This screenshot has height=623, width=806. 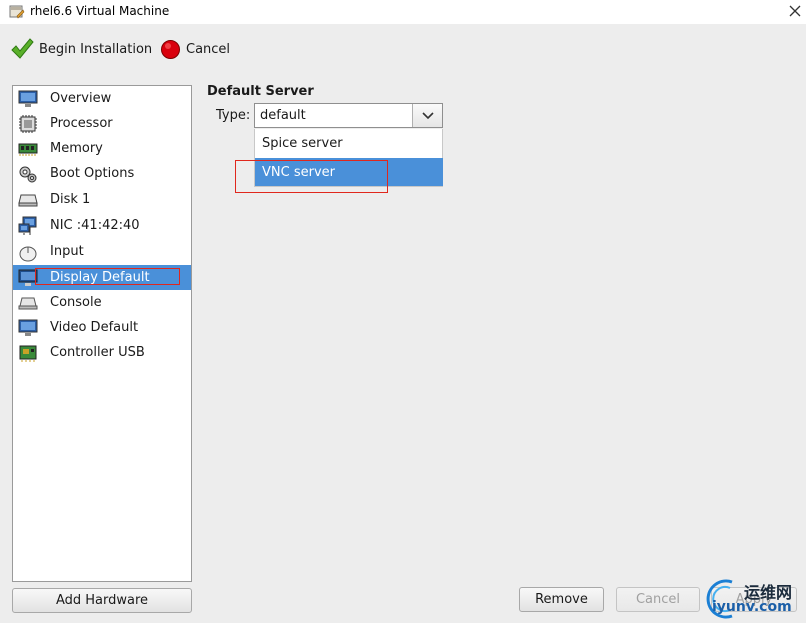 I want to click on gears-icon, so click(x=28, y=174).